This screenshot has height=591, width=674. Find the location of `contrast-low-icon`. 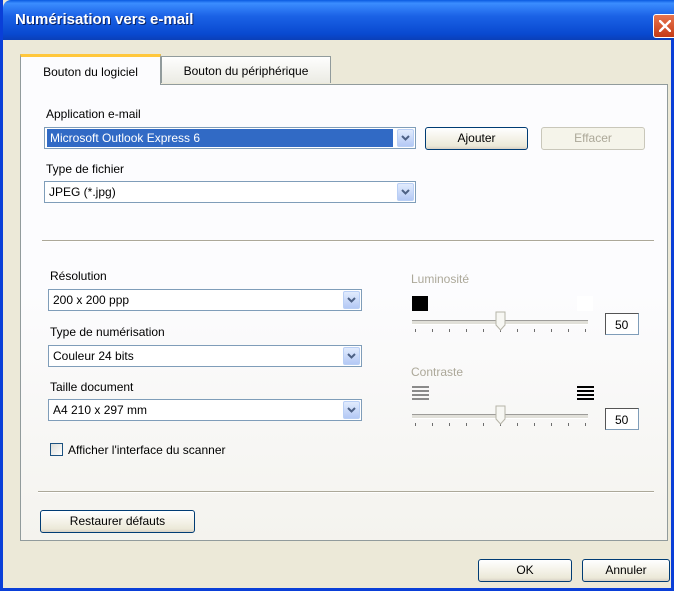

contrast-low-icon is located at coordinates (420, 393).